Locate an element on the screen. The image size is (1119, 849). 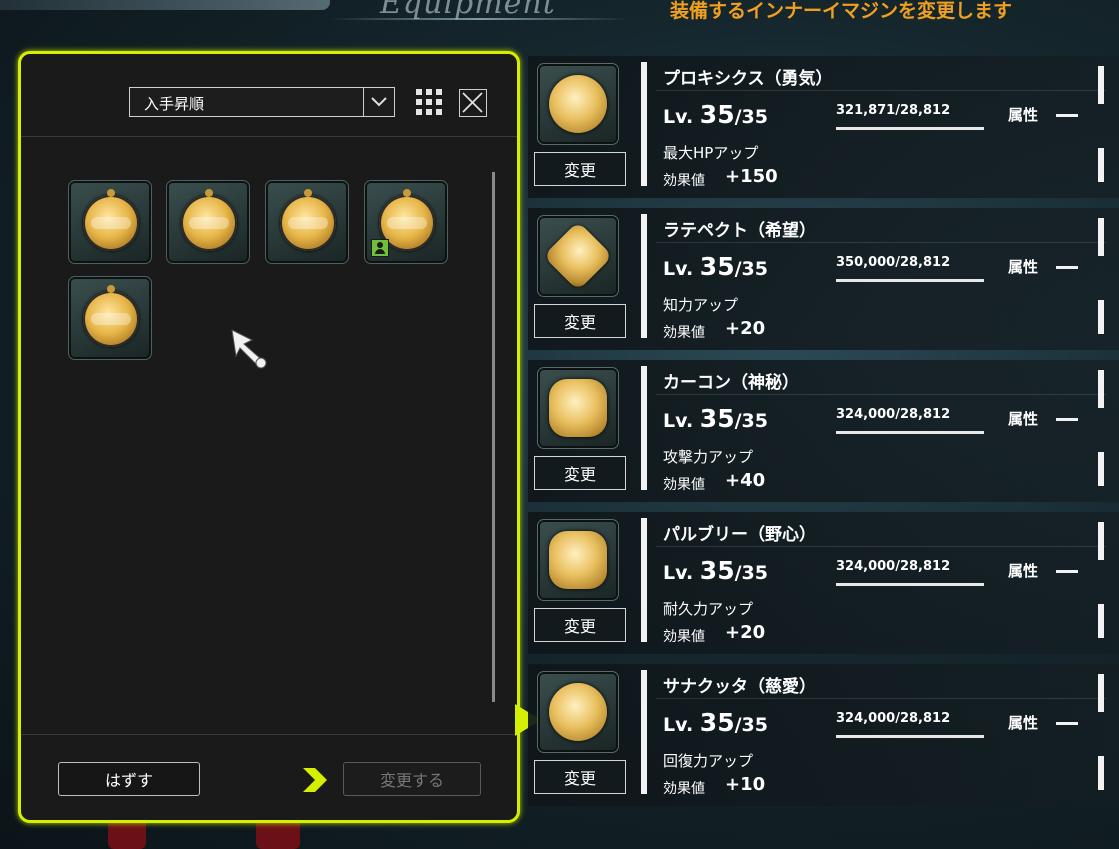
effect-value: +10 is located at coordinates (745, 784).